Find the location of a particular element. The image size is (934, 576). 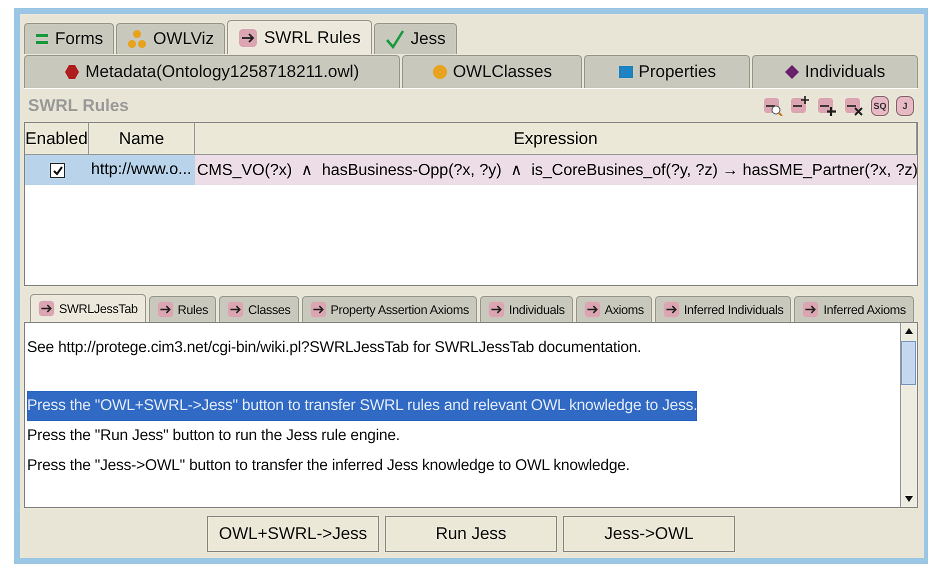

checkbox is located at coordinates (57, 170).